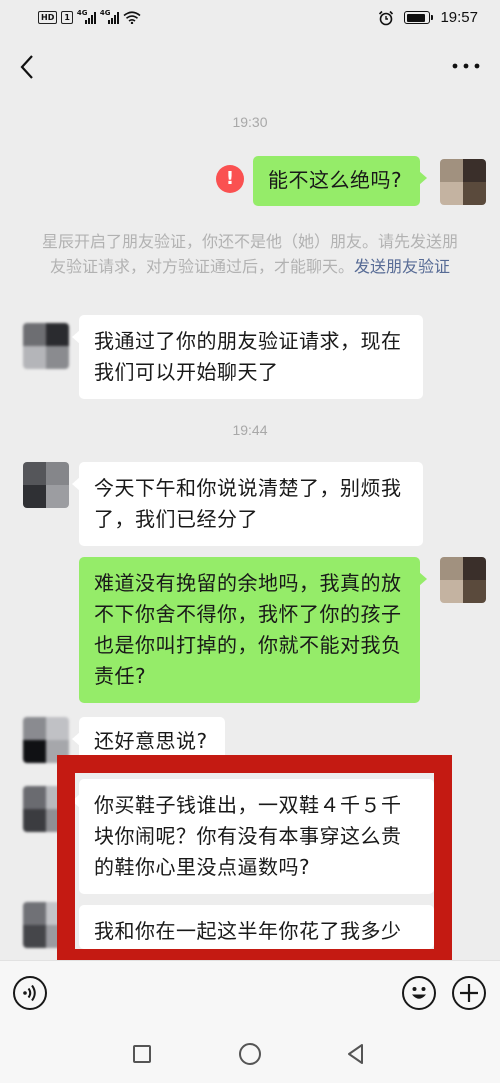 The image size is (500, 1083). Describe the element at coordinates (248, 583) in the screenshot. I see `message-line: 难道没有挽留的余地吗，我真的放` at that location.